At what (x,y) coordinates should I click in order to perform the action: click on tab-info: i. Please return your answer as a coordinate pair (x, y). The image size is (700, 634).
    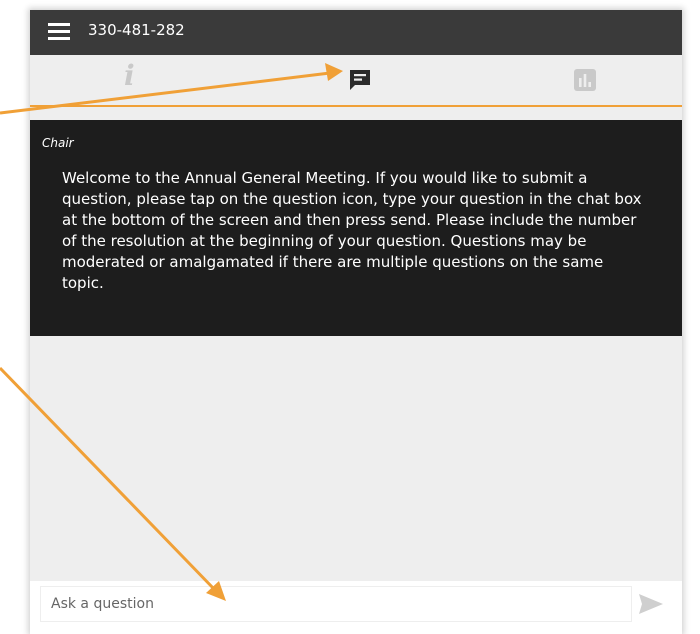
    Looking at the image, I should click on (132, 80).